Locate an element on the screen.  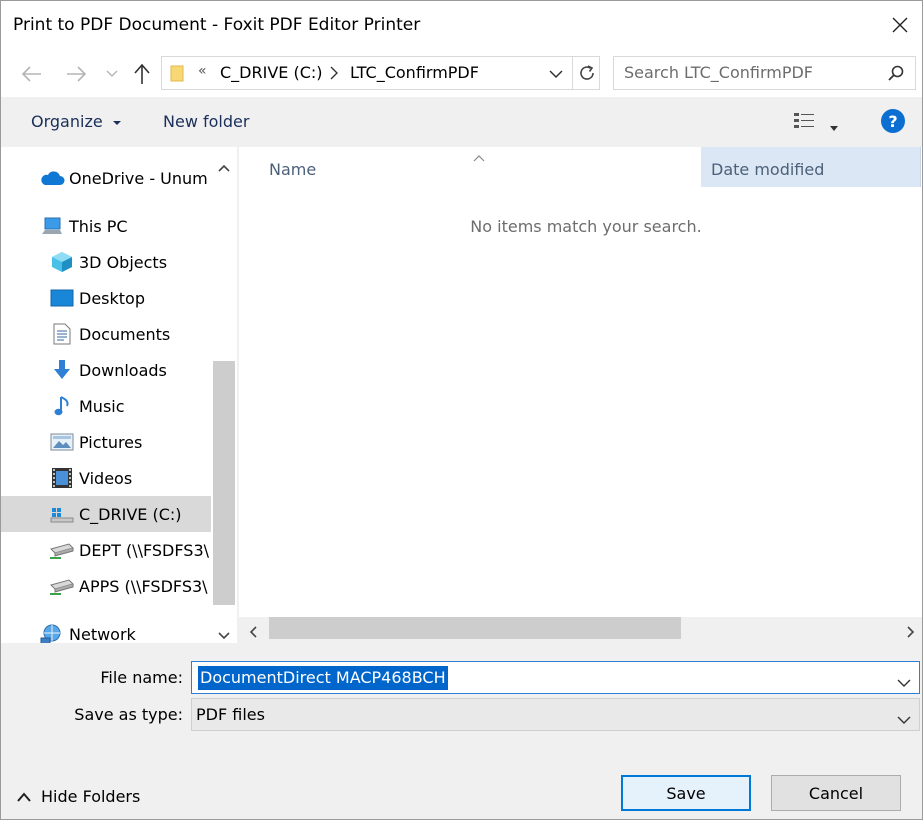
arrow-up-icon is located at coordinates (142, 73).